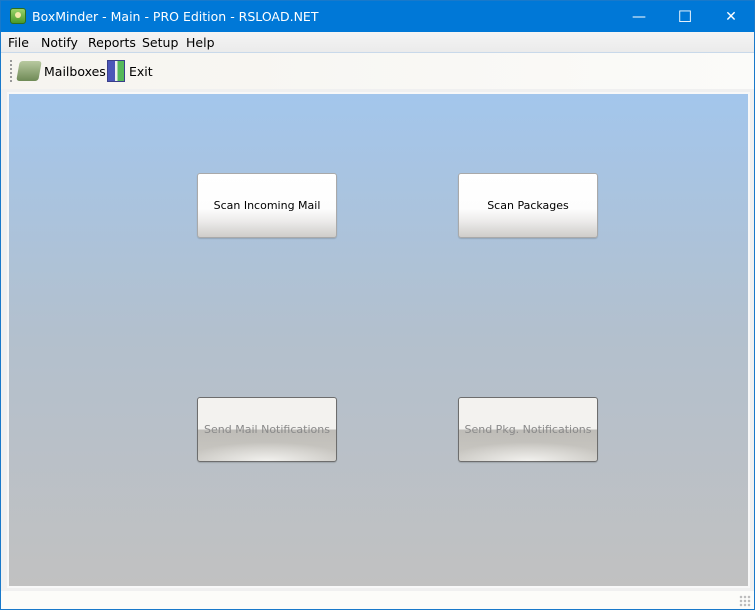 Image resolution: width=755 pixels, height=610 pixels. Describe the element at coordinates (112, 42) in the screenshot. I see `menu-reports: Reports` at that location.